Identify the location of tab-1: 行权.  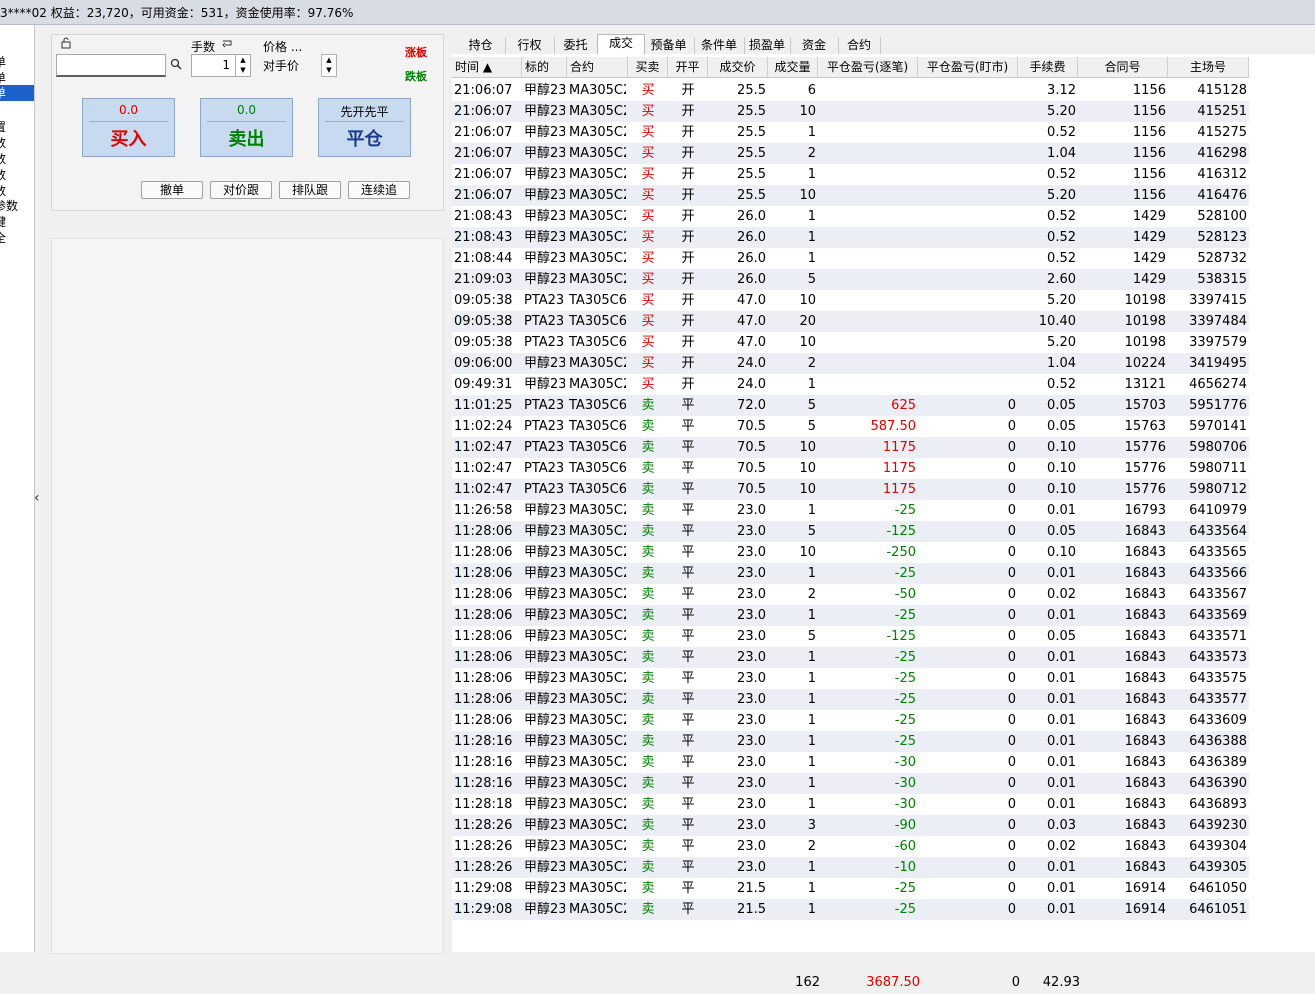
(530, 45).